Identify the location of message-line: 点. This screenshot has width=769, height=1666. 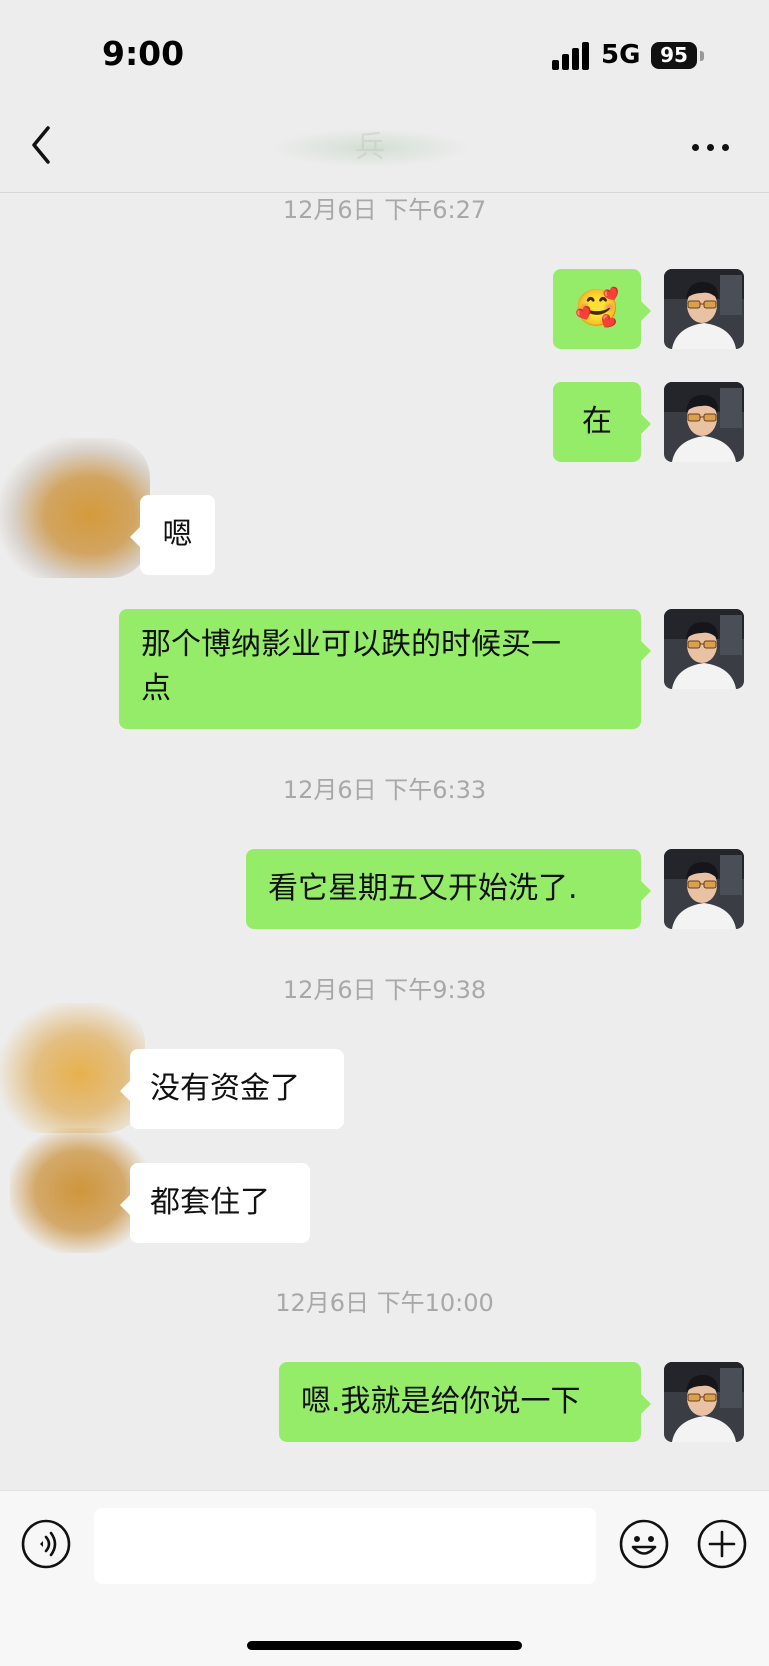
(156, 688).